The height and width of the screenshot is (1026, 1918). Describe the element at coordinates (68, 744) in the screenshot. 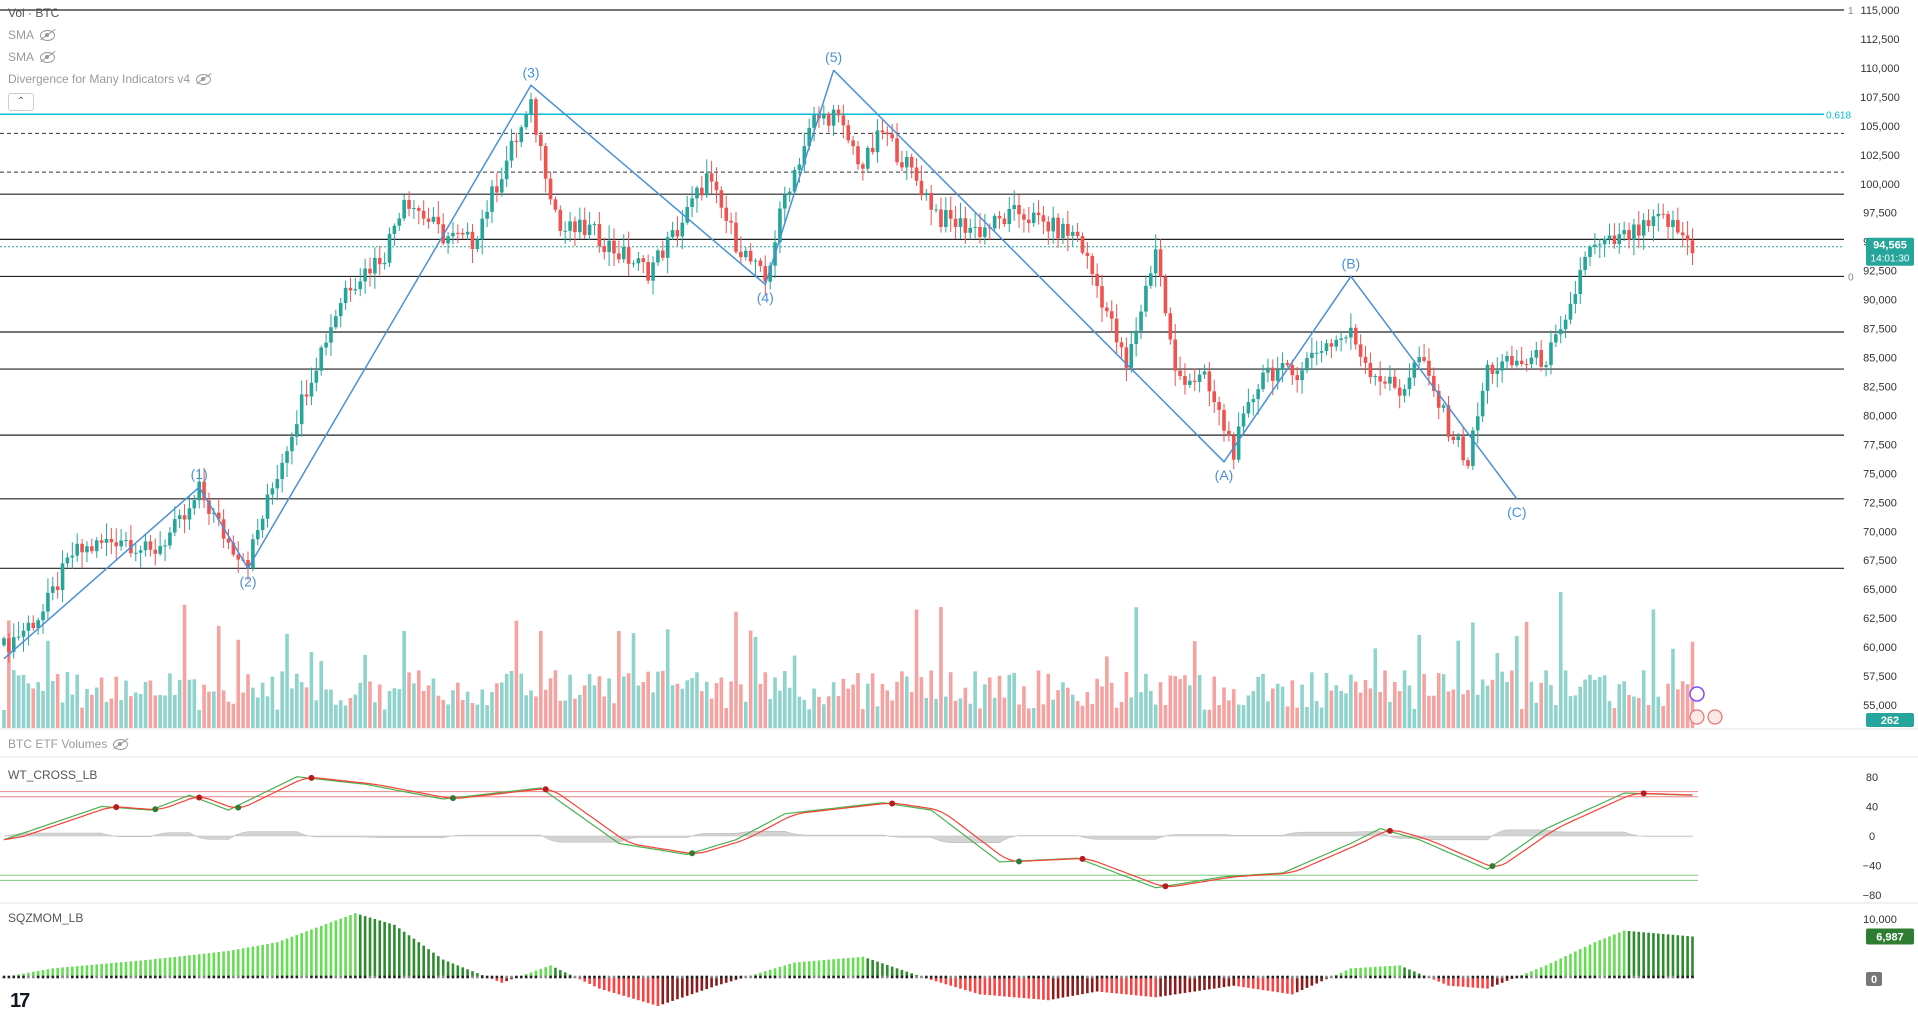

I see `legend-etf-volumes: BTC ETF Volumes` at that location.